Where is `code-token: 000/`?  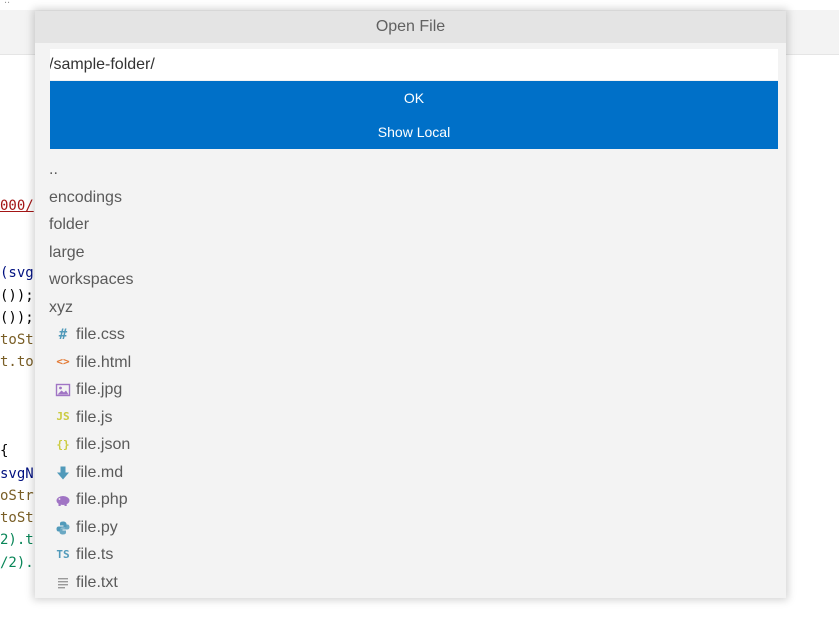
code-token: 000/ is located at coordinates (17, 206).